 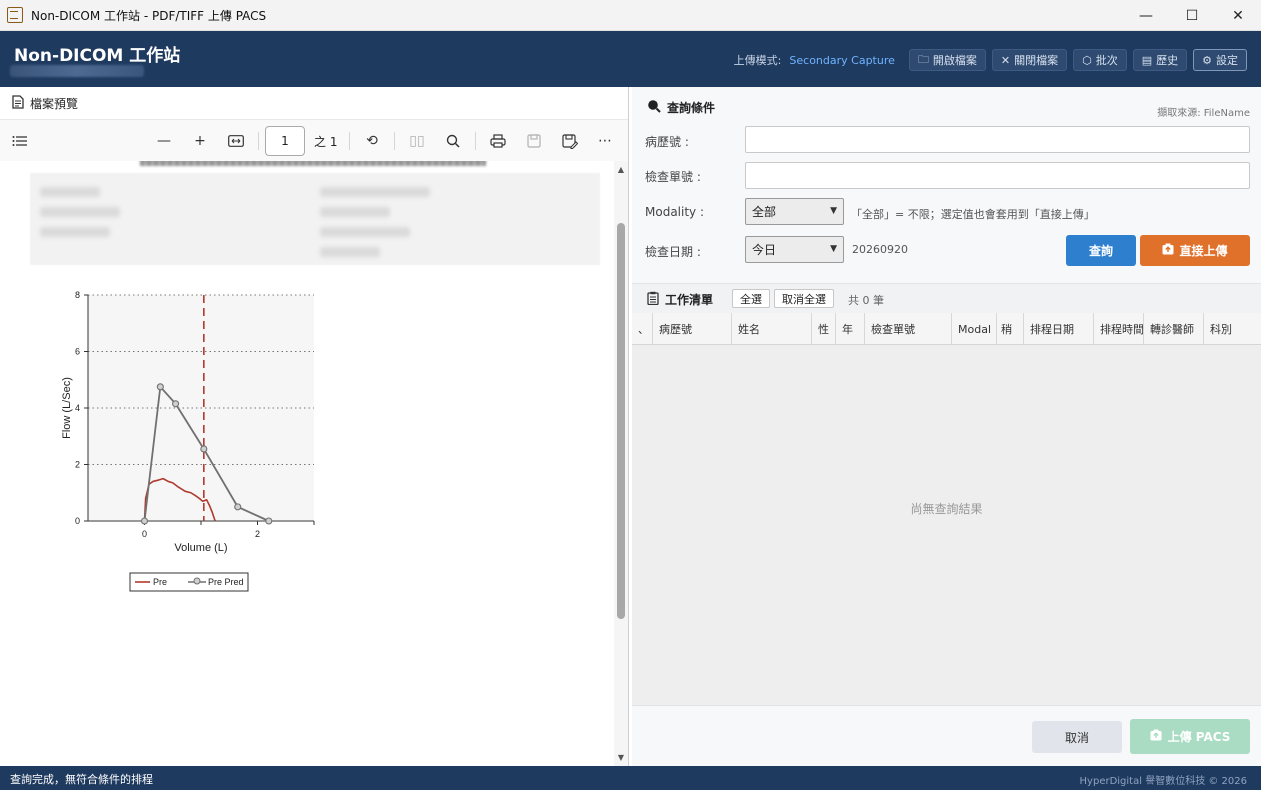 What do you see at coordinates (77, 352) in the screenshot?
I see `y-tick-label: 6` at bounding box center [77, 352].